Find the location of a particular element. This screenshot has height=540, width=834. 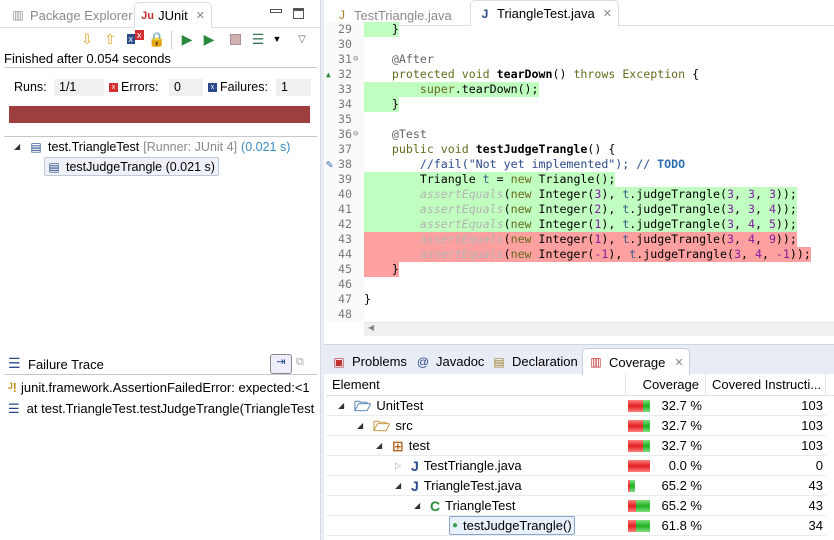

code-text: } is located at coordinates (381, 269).